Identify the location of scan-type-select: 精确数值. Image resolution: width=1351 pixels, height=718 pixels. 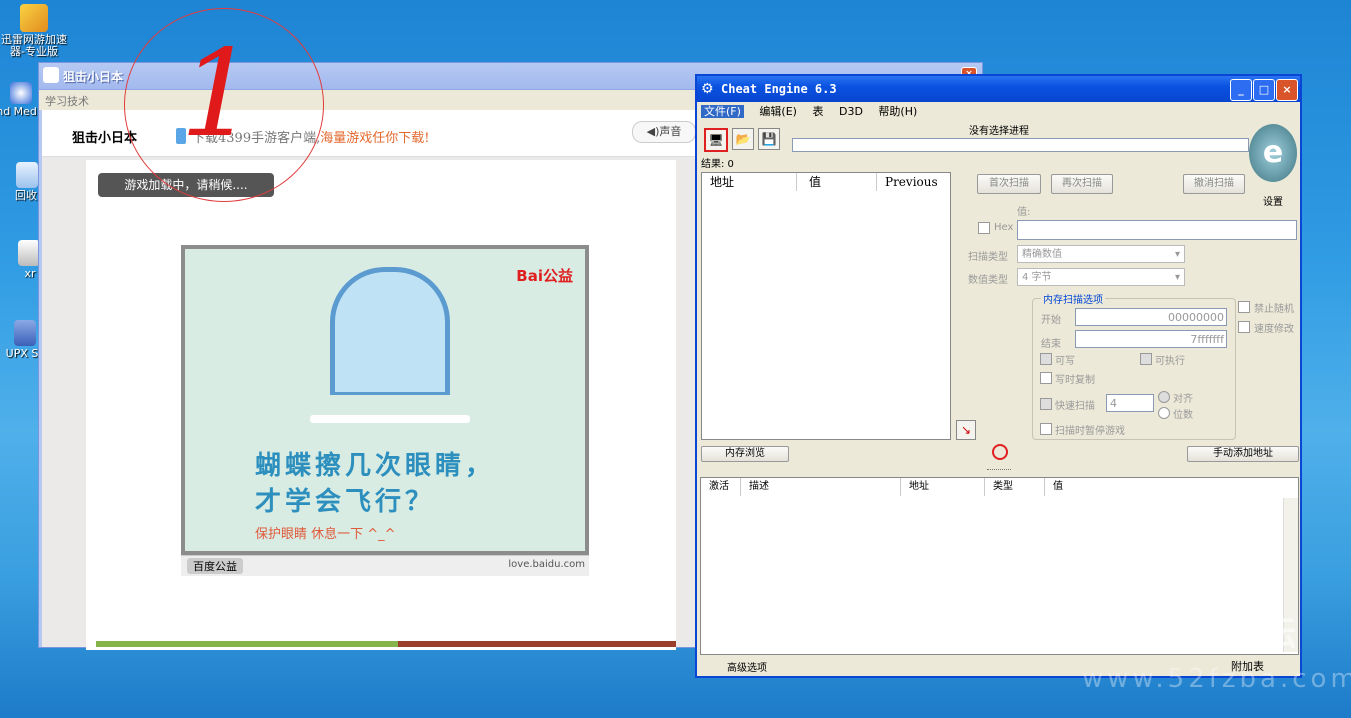
(1101, 254).